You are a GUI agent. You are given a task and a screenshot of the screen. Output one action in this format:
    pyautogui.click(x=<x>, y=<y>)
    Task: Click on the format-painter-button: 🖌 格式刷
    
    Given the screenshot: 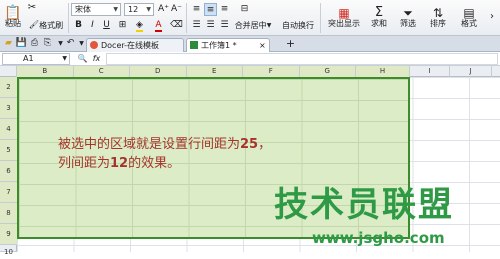 What is the action you would take?
    pyautogui.click(x=46, y=25)
    